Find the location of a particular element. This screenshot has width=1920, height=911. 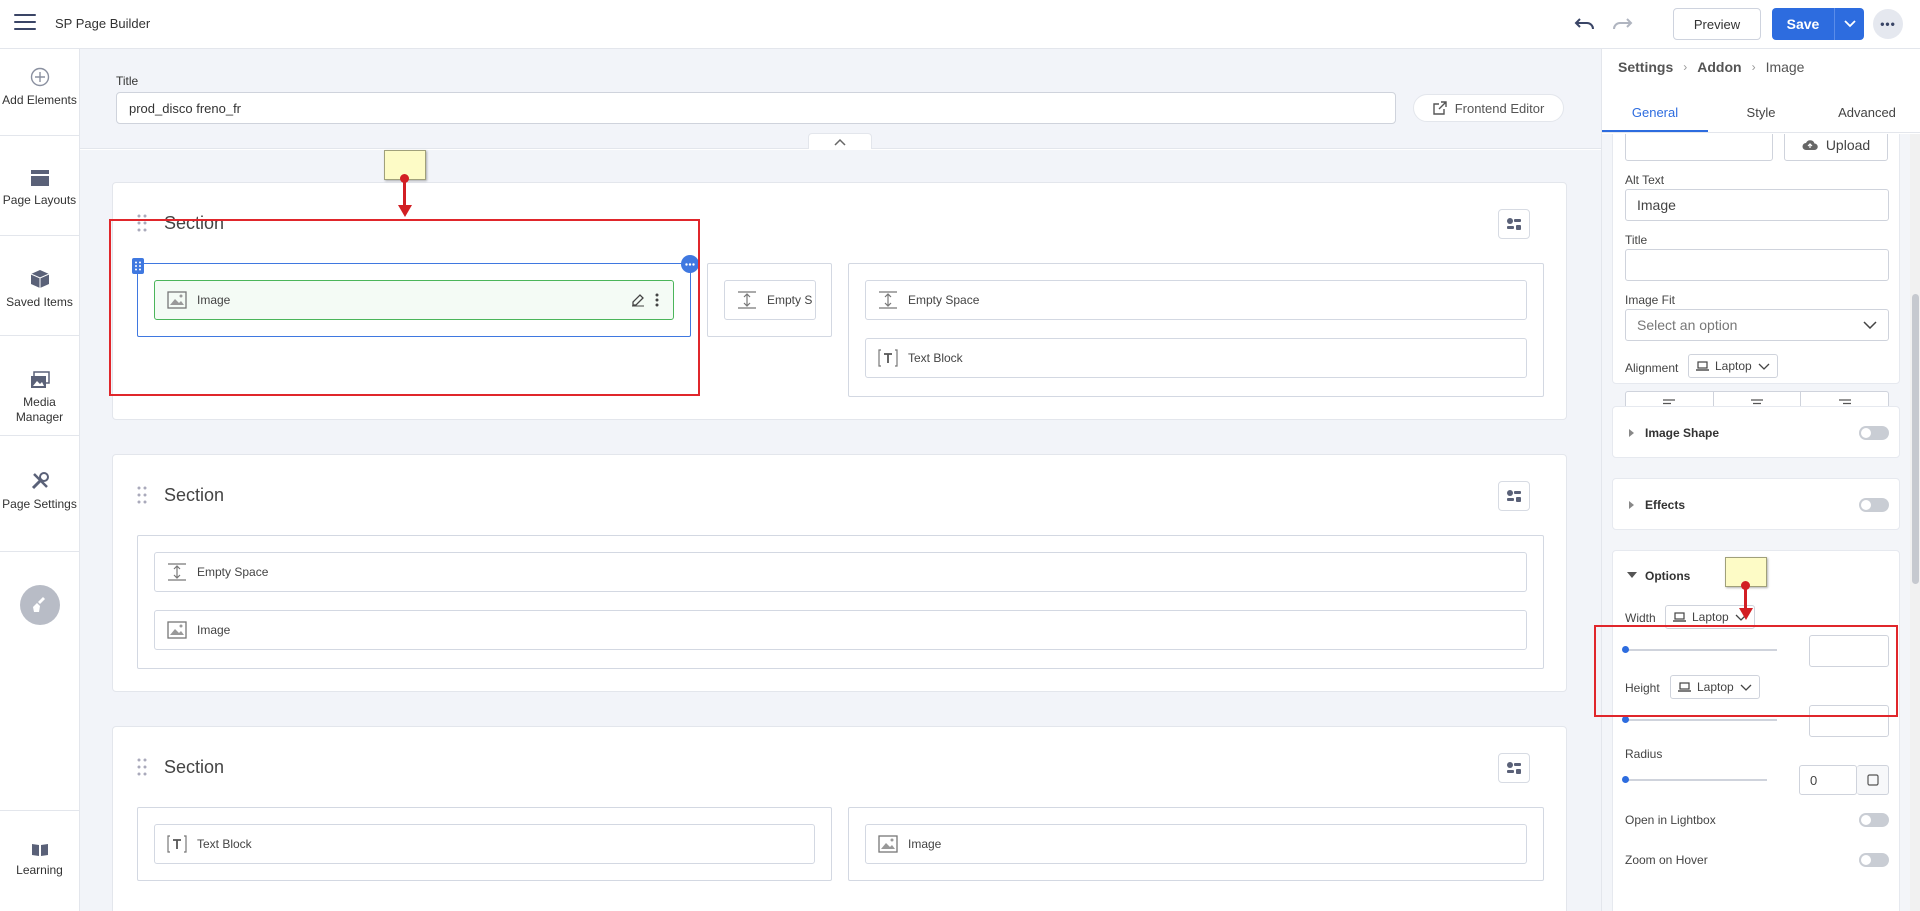

panel-tabs: General Style Advanced is located at coordinates (1761, 113).